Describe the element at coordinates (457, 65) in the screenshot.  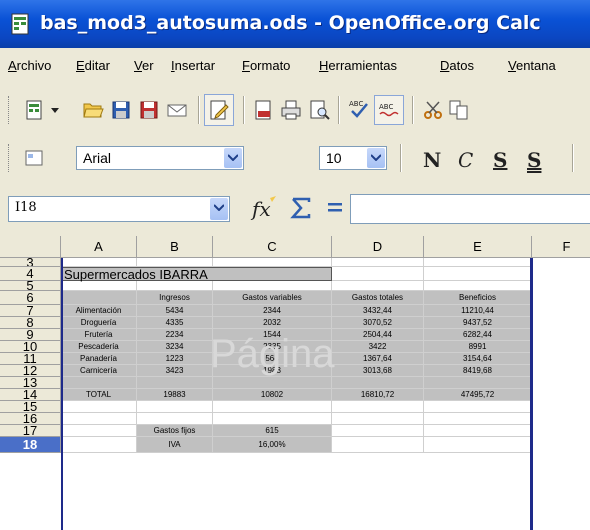
I see `menu-datos: Datos` at that location.